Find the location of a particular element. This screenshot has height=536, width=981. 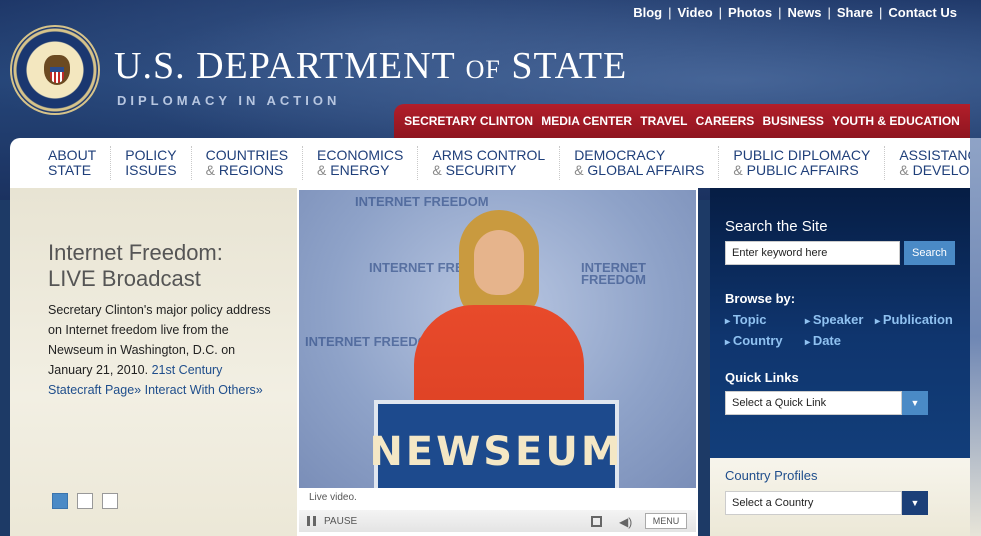

podium: NEWSEUM is located at coordinates (495, 444).